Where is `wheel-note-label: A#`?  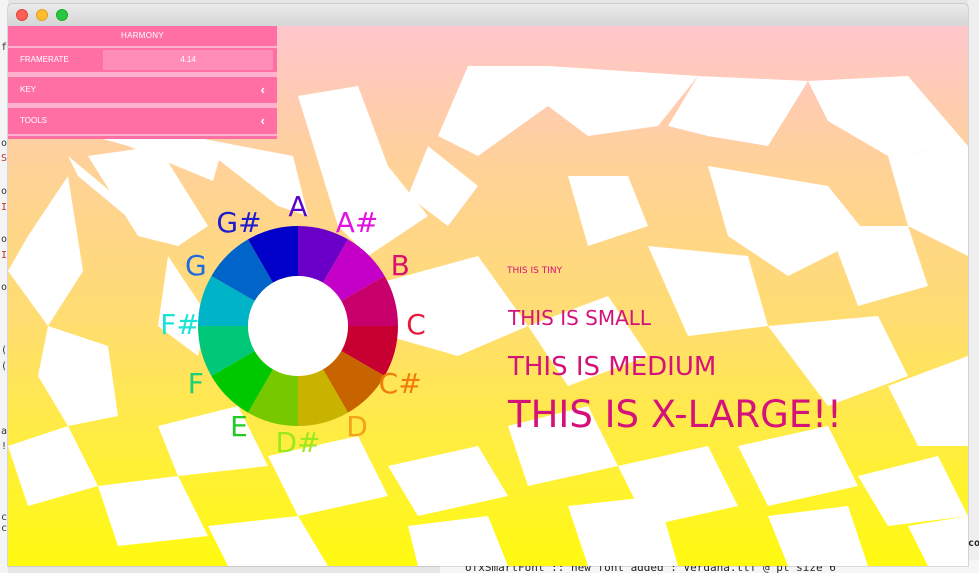 wheel-note-label: A# is located at coordinates (357, 222).